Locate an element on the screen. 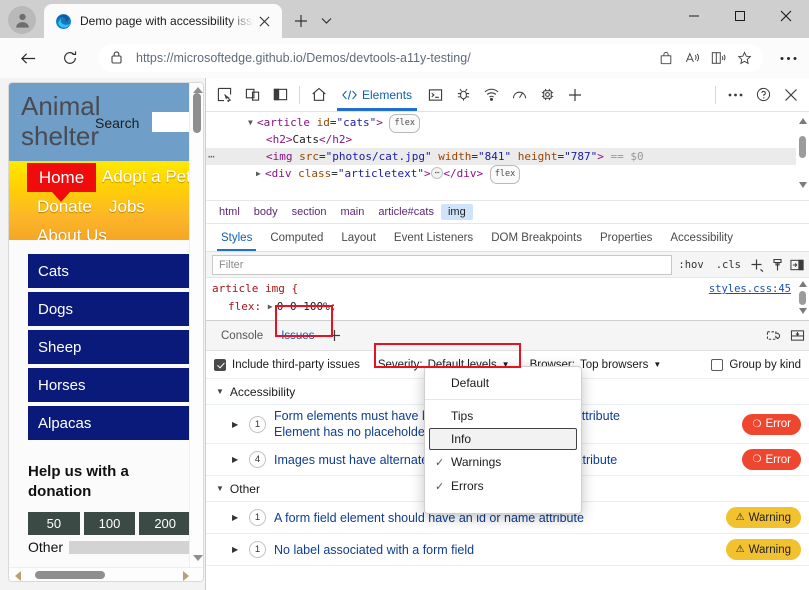 Image resolution: width=809 pixels, height=590 pixels. scroll-right-arrow-icon is located at coordinates (186, 576).